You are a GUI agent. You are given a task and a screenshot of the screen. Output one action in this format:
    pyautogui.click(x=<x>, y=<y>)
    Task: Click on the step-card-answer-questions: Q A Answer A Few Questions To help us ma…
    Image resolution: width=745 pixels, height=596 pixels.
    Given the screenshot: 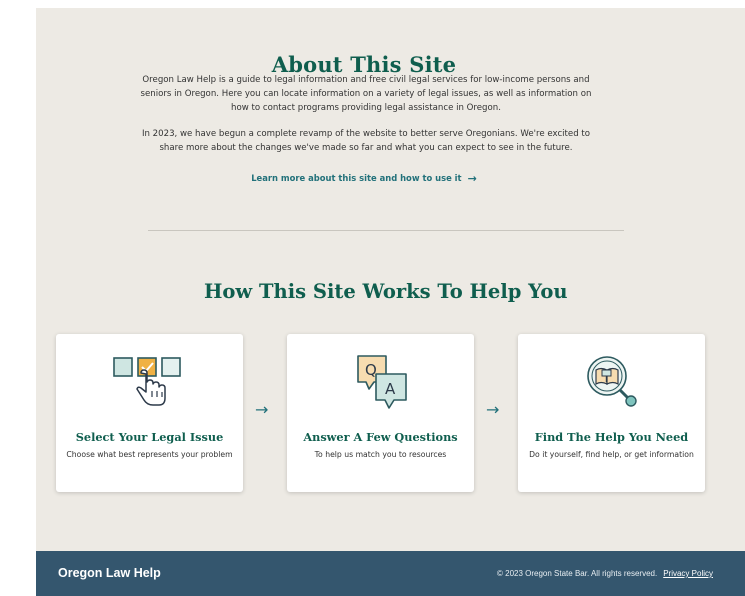 What is the action you would take?
    pyautogui.click(x=380, y=413)
    